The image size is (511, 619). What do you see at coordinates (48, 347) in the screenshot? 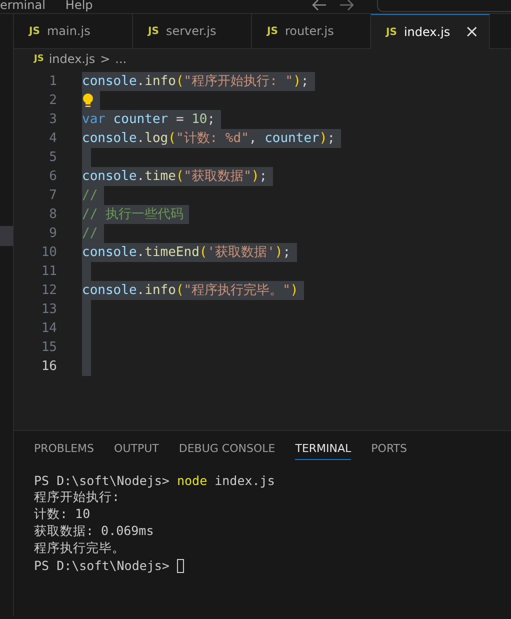
I see `line-number: 15` at bounding box center [48, 347].